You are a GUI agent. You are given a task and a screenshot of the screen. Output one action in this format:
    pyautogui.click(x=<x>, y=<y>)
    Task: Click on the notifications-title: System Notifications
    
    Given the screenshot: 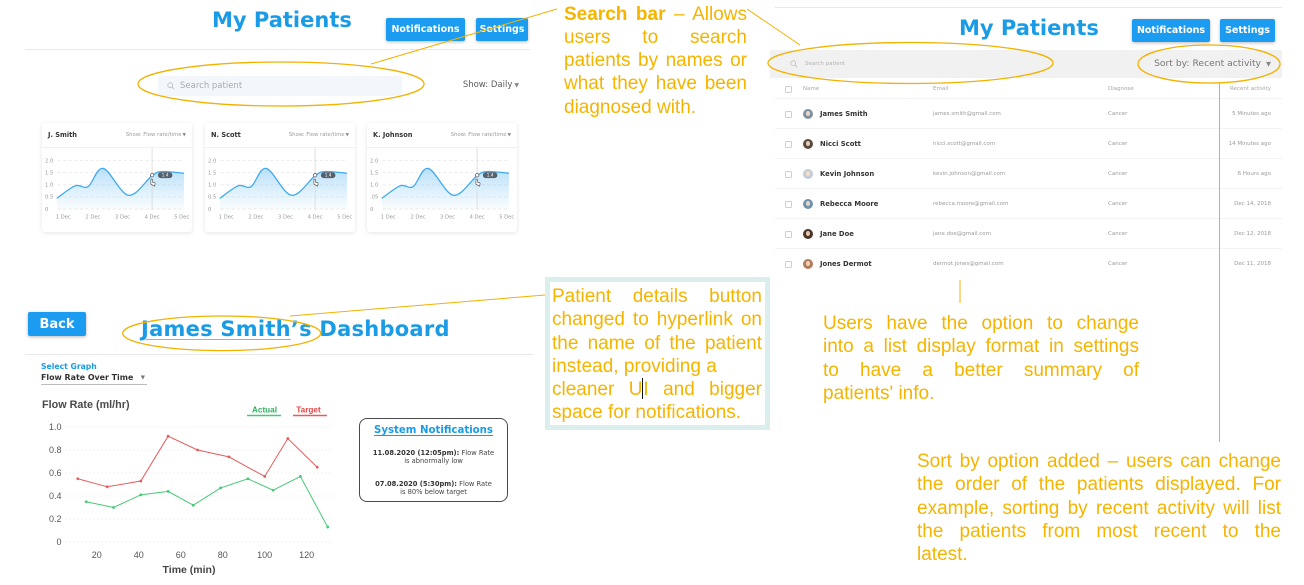 What is the action you would take?
    pyautogui.click(x=433, y=430)
    